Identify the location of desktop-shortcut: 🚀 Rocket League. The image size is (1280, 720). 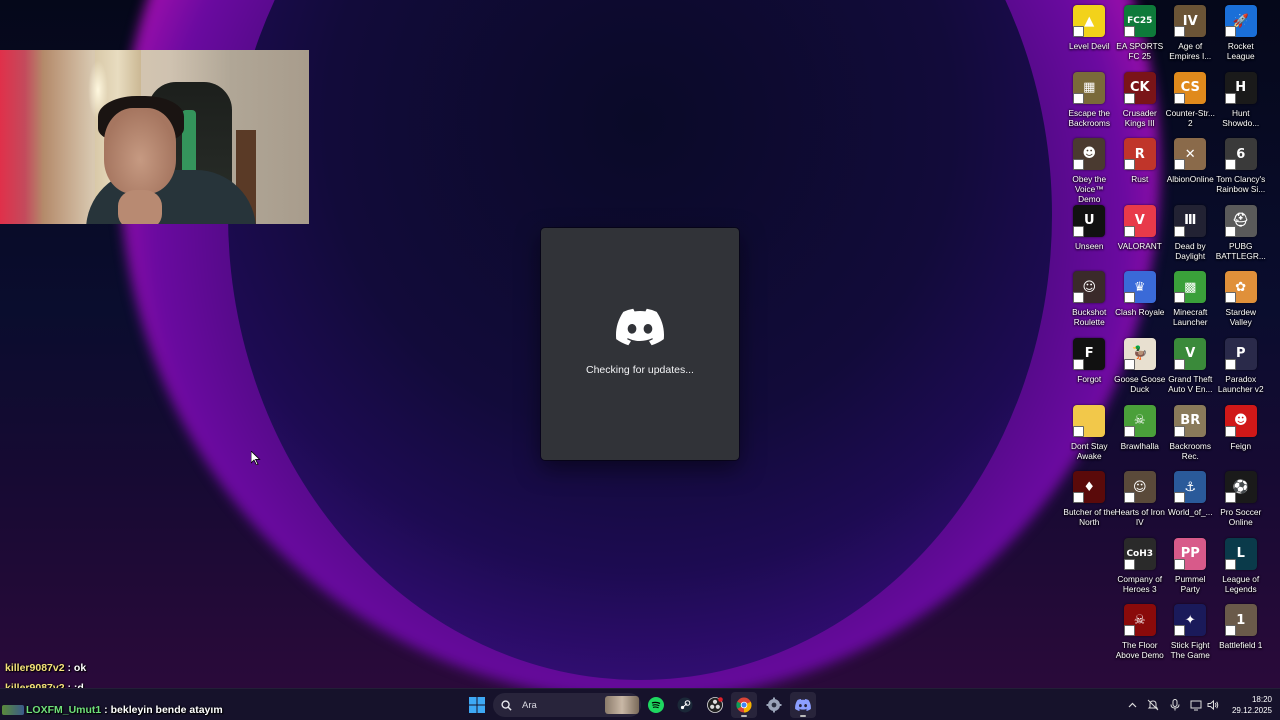
(1241, 37).